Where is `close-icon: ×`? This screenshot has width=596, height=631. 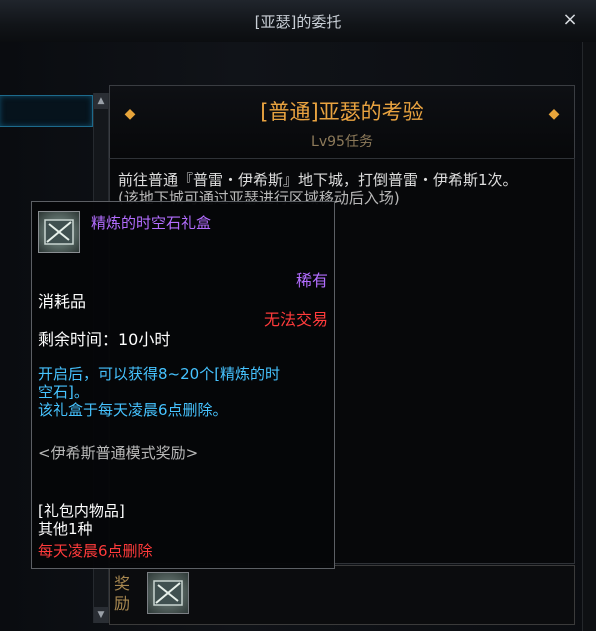
close-icon: × is located at coordinates (570, 20).